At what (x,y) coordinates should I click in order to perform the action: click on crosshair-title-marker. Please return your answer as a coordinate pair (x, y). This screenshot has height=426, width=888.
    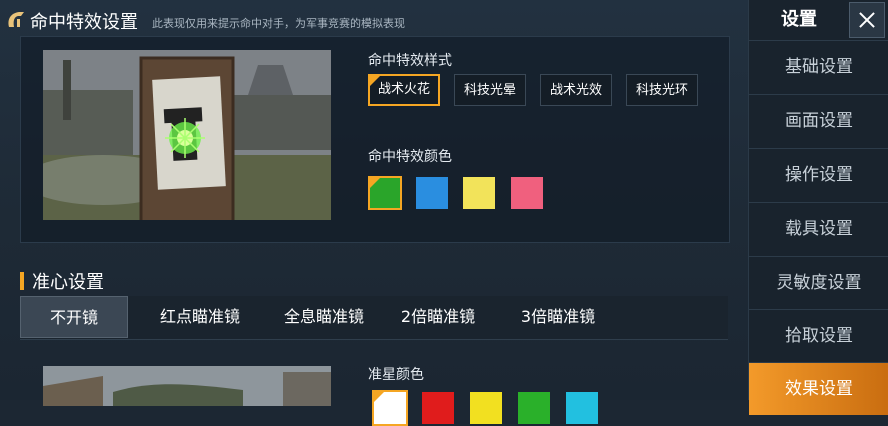
    Looking at the image, I should click on (22, 281).